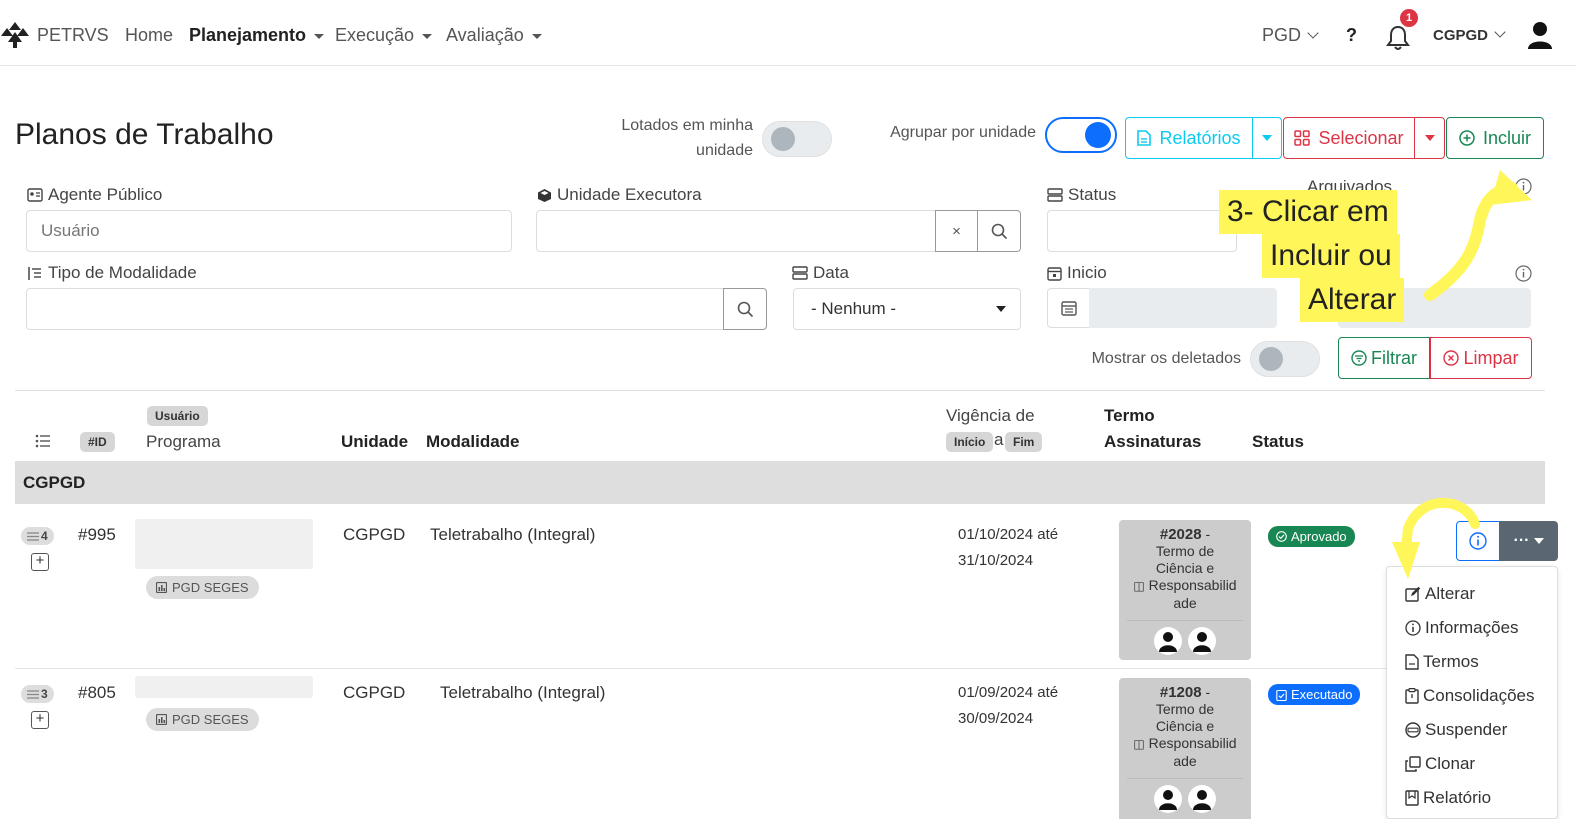  What do you see at coordinates (820, 273) in the screenshot?
I see `data-label: Data` at bounding box center [820, 273].